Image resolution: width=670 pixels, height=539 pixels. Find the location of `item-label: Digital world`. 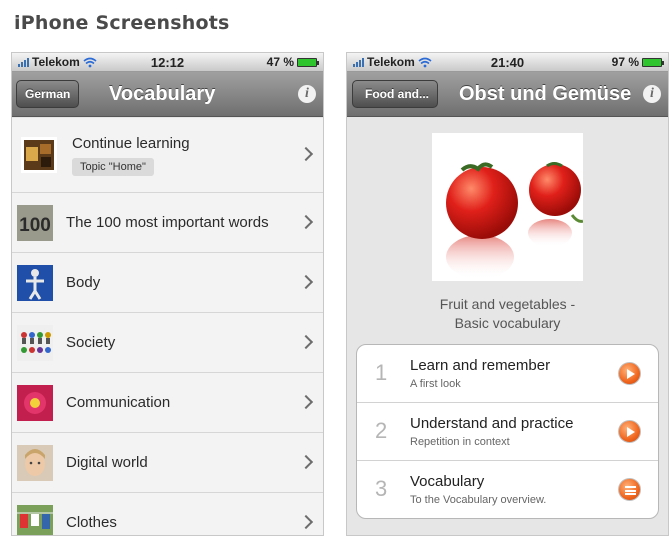

item-label: Digital world is located at coordinates (107, 462).